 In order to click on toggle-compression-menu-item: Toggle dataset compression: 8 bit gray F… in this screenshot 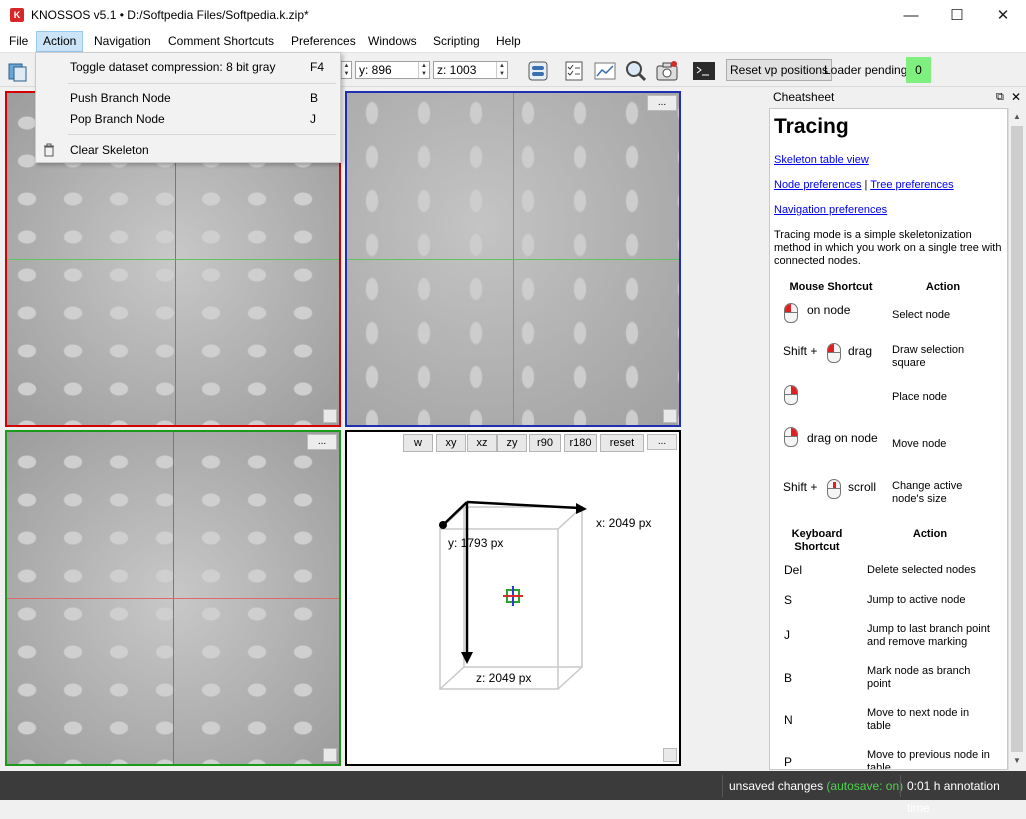, I will do `click(188, 67)`.